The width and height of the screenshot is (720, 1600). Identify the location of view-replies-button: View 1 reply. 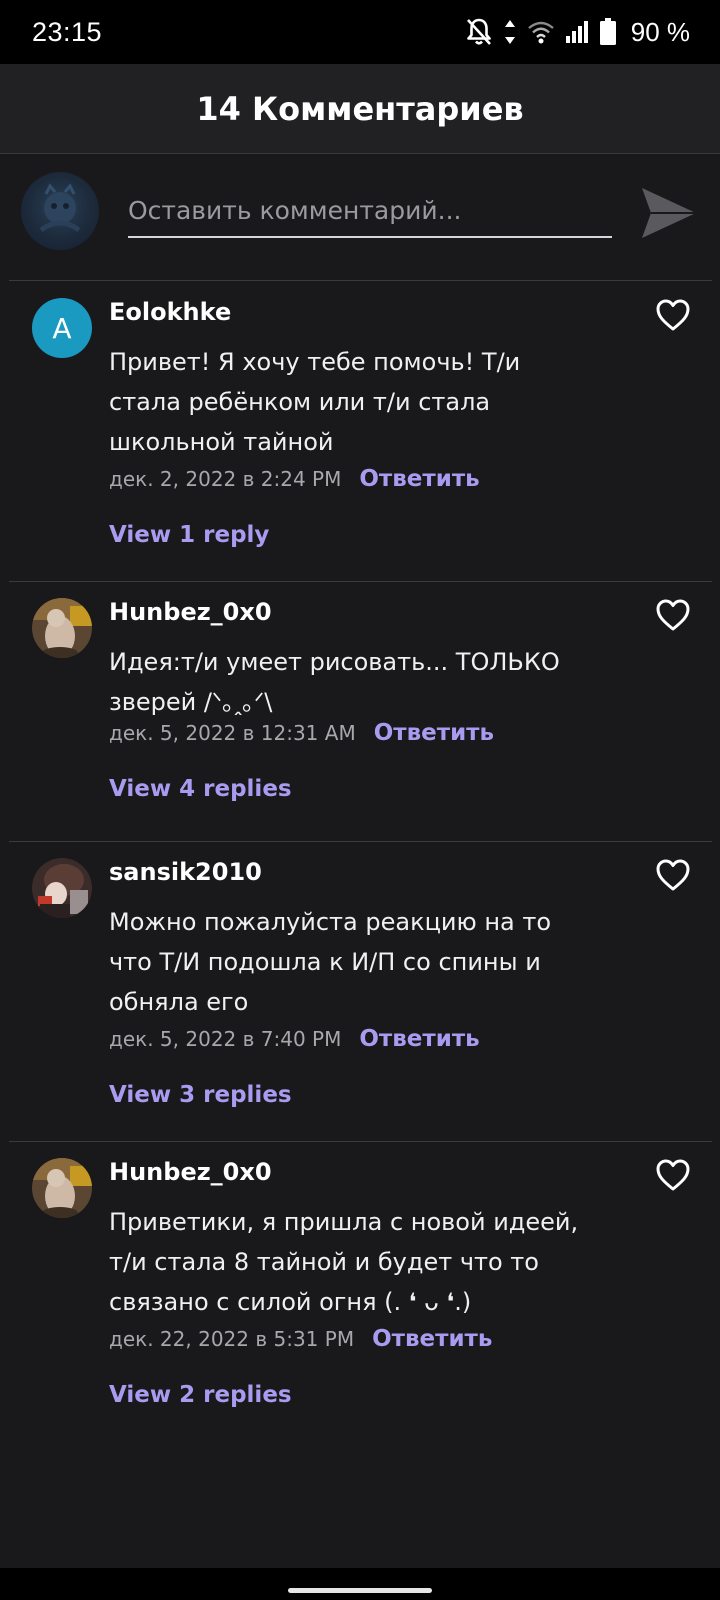
(189, 535).